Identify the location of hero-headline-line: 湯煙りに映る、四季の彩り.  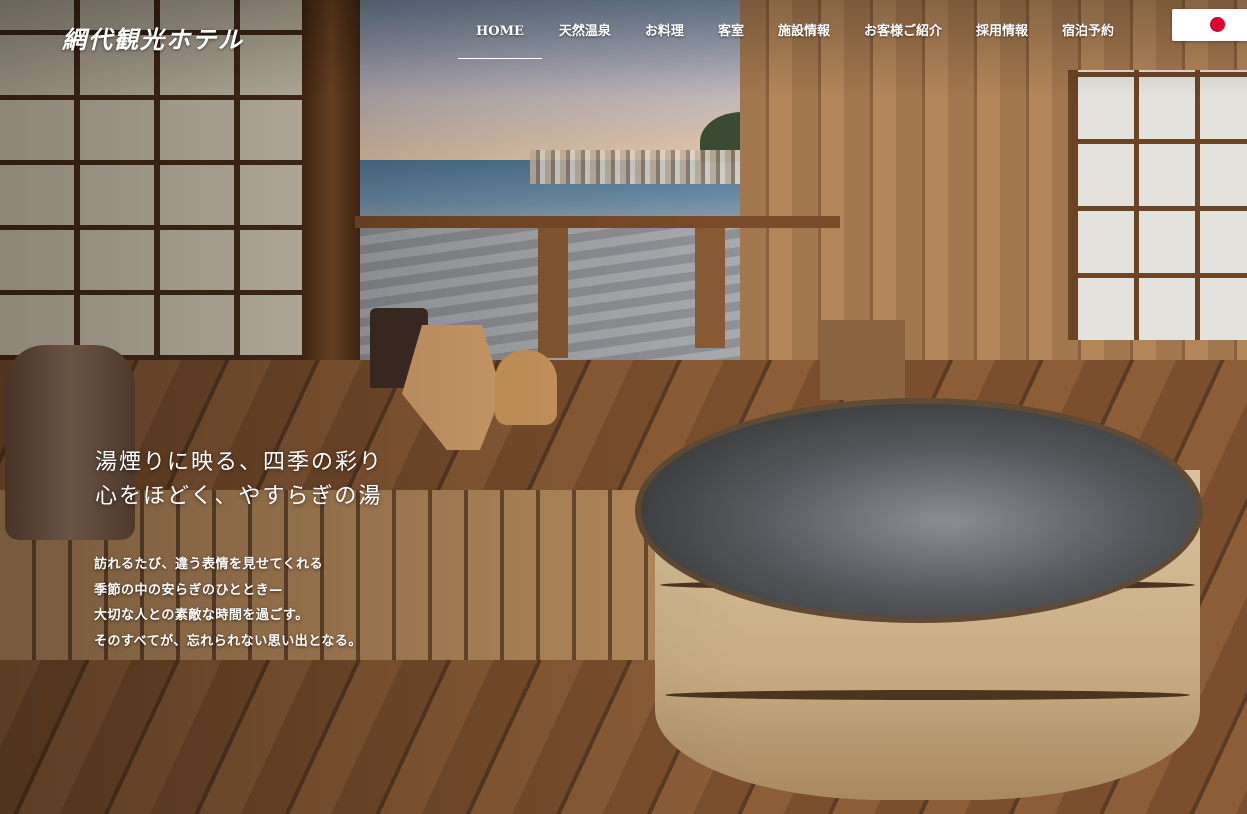
(239, 462).